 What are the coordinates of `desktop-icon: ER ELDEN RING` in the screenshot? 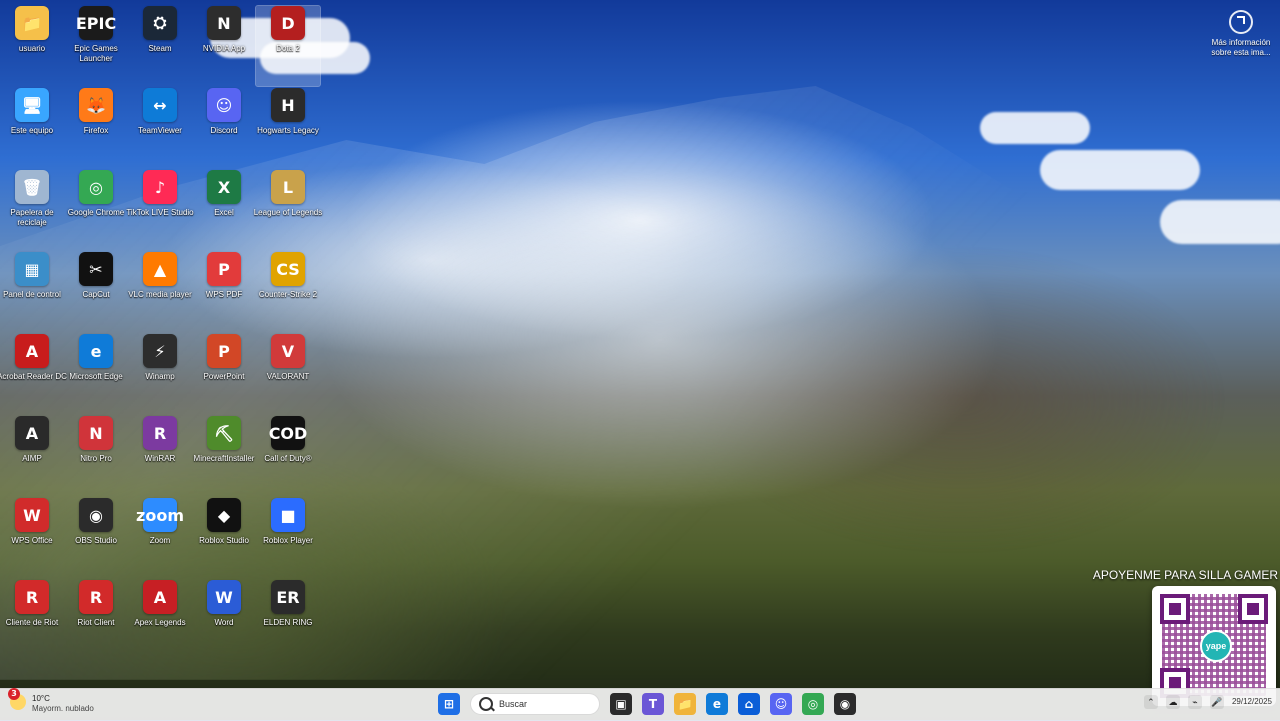 It's located at (288, 620).